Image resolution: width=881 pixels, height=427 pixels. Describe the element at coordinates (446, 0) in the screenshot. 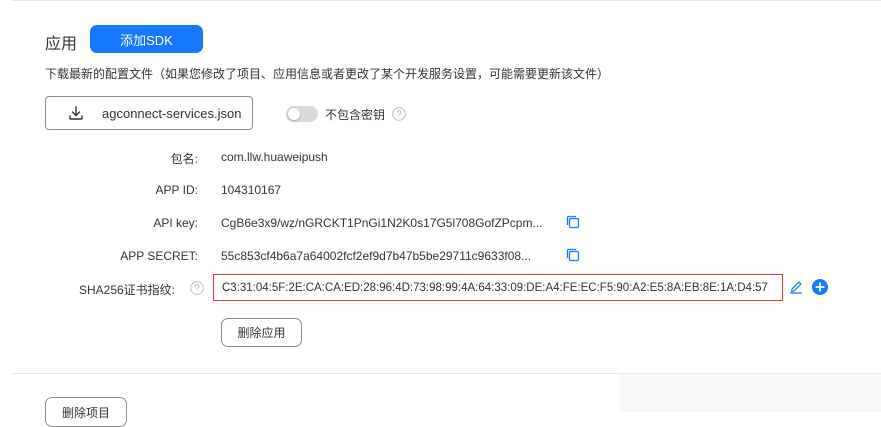

I see `top-divider` at that location.